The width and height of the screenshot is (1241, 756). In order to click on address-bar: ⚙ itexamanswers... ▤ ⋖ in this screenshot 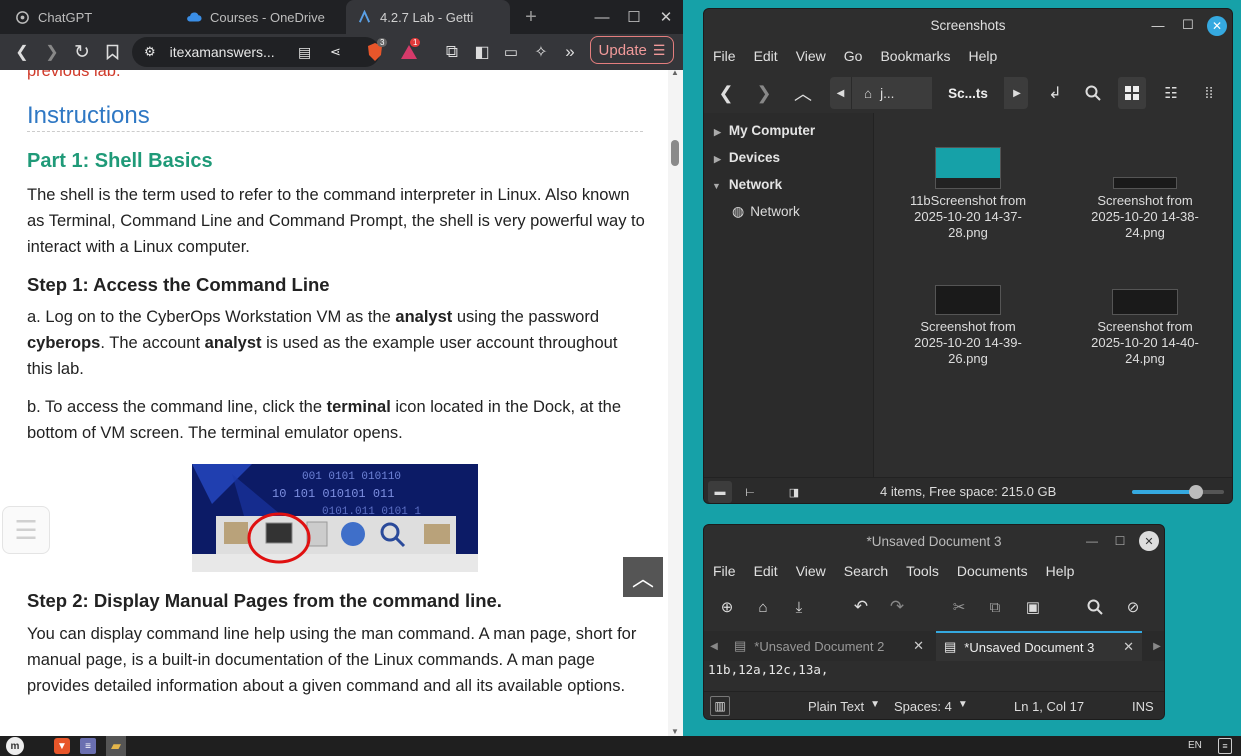, I will do `click(256, 52)`.